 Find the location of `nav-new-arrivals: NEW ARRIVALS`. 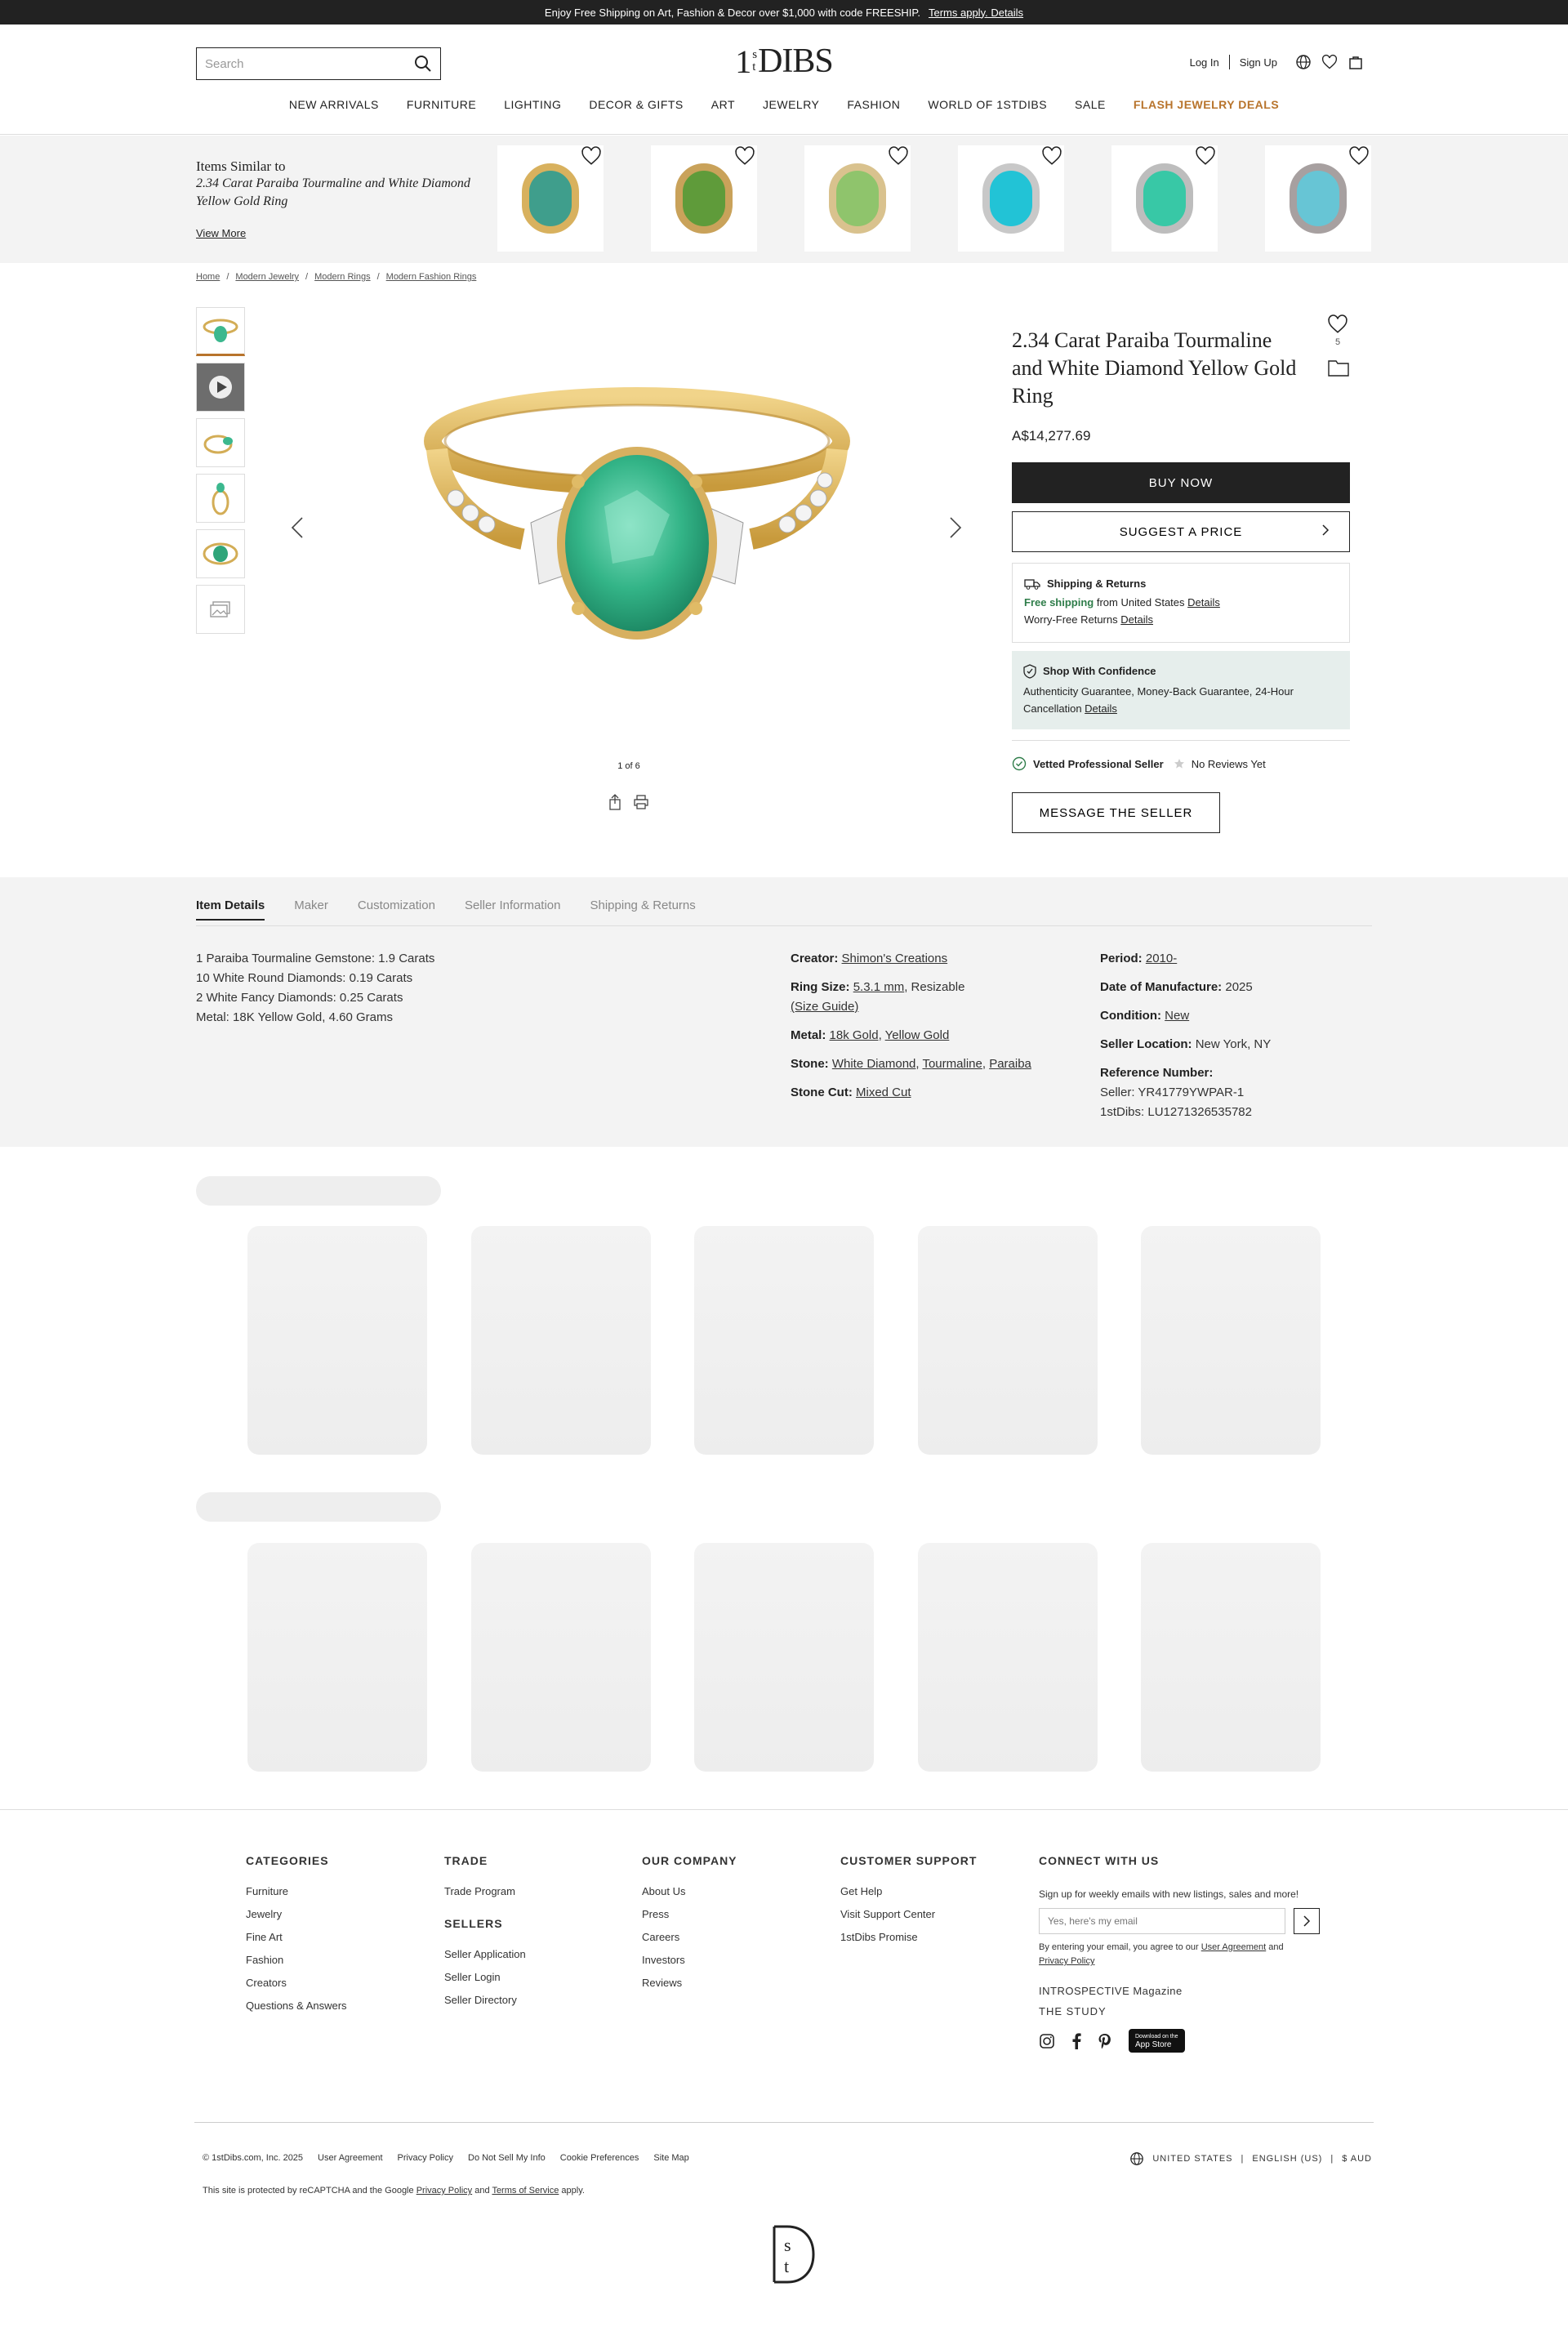

nav-new-arrivals: NEW ARRIVALS is located at coordinates (334, 104).